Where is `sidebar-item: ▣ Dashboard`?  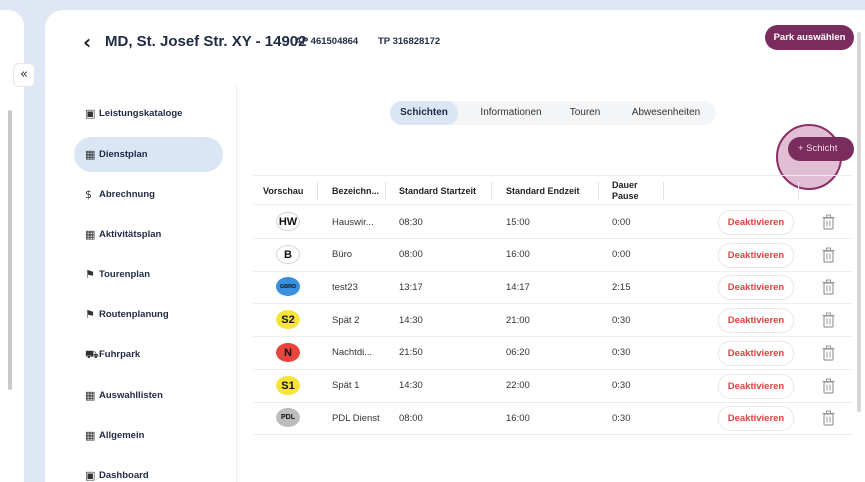 sidebar-item: ▣ Dashboard is located at coordinates (148, 470).